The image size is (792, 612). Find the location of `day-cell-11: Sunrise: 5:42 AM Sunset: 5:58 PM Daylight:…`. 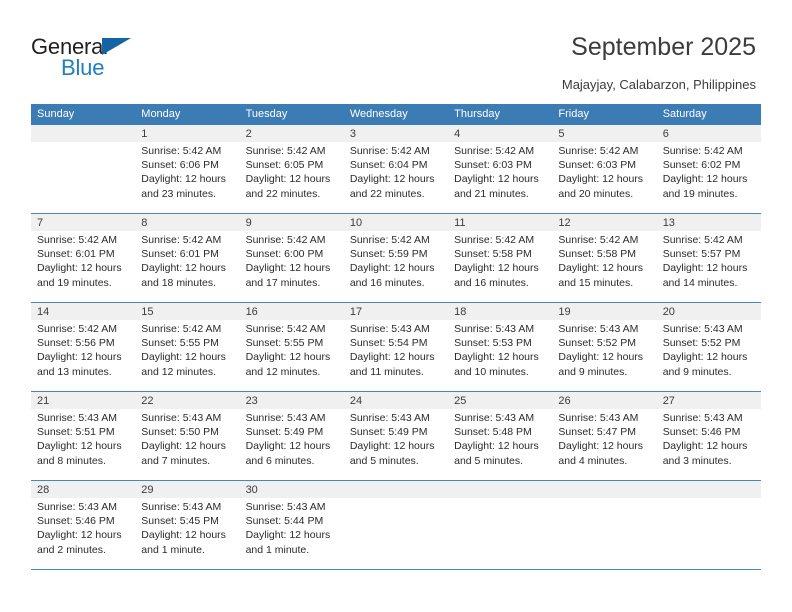

day-cell-11: Sunrise: 5:42 AM Sunset: 5:58 PM Daylight:… is located at coordinates (500, 266).